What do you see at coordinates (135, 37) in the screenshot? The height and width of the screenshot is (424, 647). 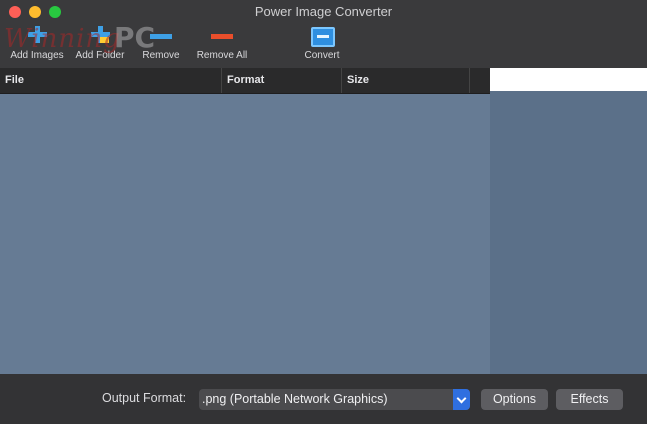 I see `watermark-pc: PC` at bounding box center [135, 37].